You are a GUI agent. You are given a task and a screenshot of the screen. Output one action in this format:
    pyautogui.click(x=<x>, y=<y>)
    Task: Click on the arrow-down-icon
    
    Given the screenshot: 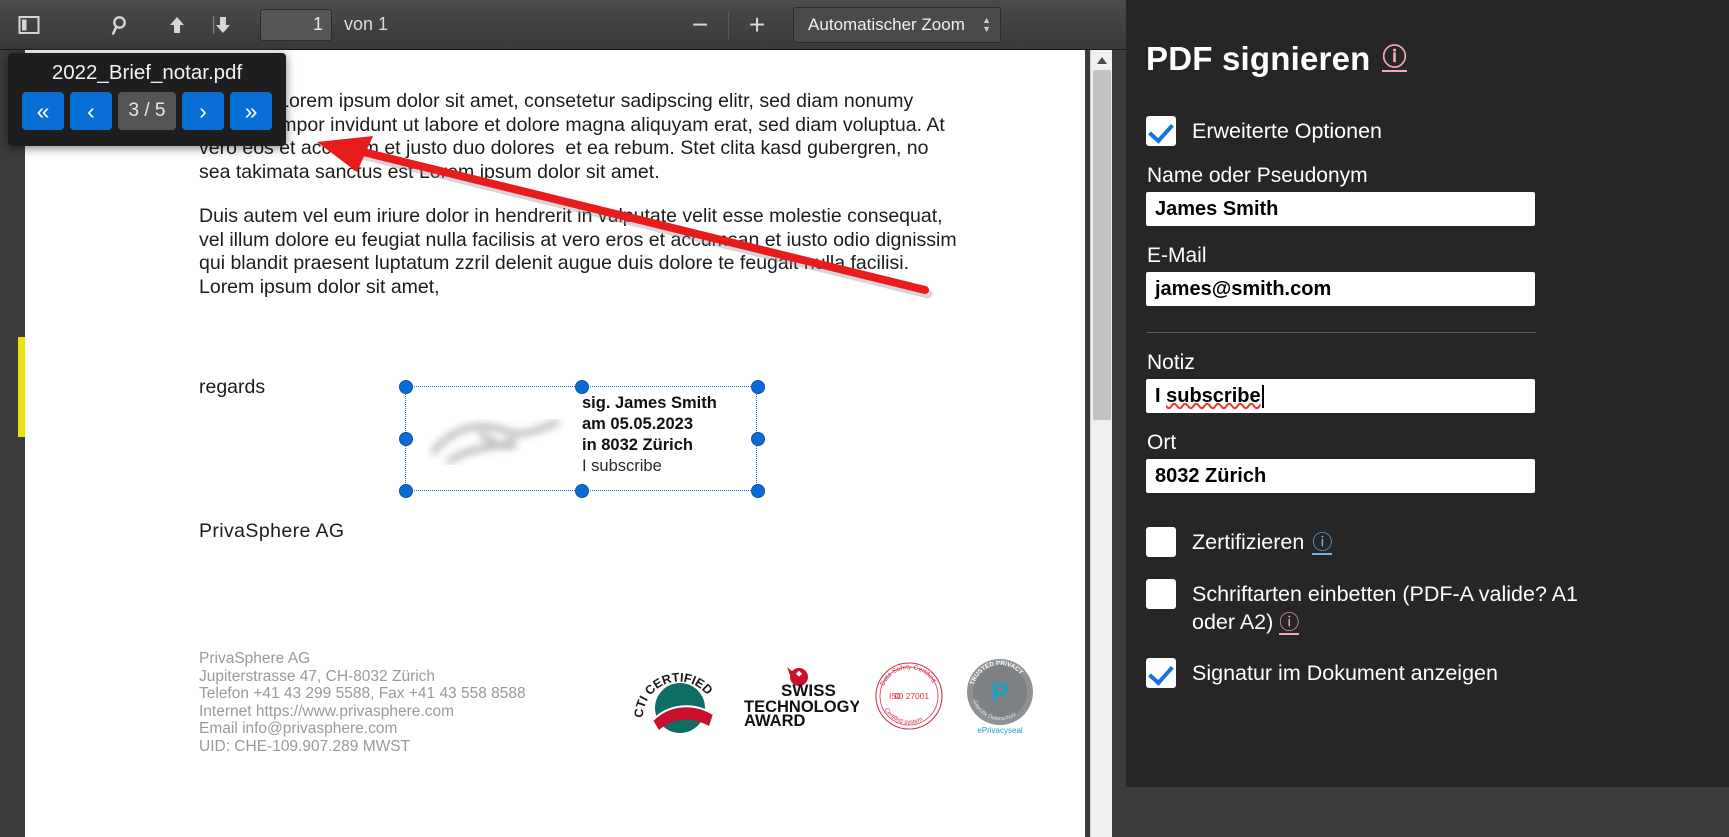 What is the action you would take?
    pyautogui.click(x=221, y=24)
    